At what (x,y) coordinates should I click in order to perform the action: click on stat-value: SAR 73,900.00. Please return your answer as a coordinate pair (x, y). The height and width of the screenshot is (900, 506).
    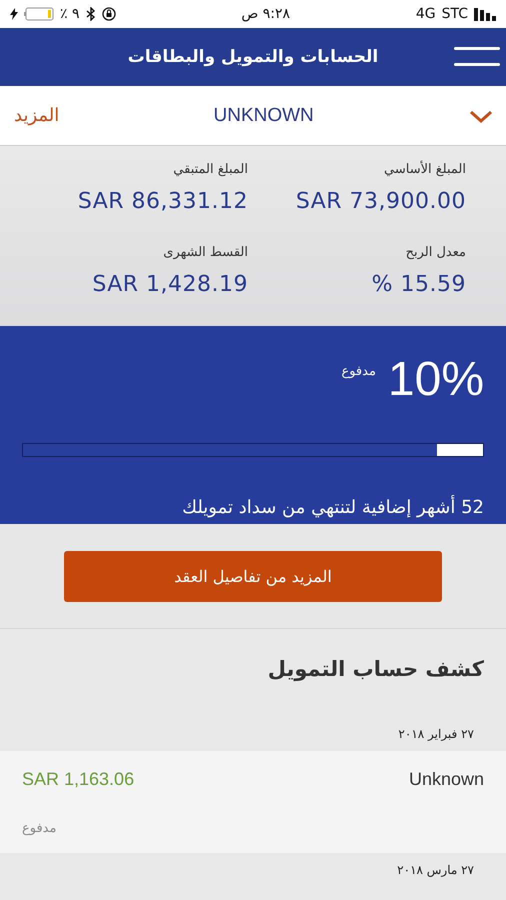
    Looking at the image, I should click on (381, 201).